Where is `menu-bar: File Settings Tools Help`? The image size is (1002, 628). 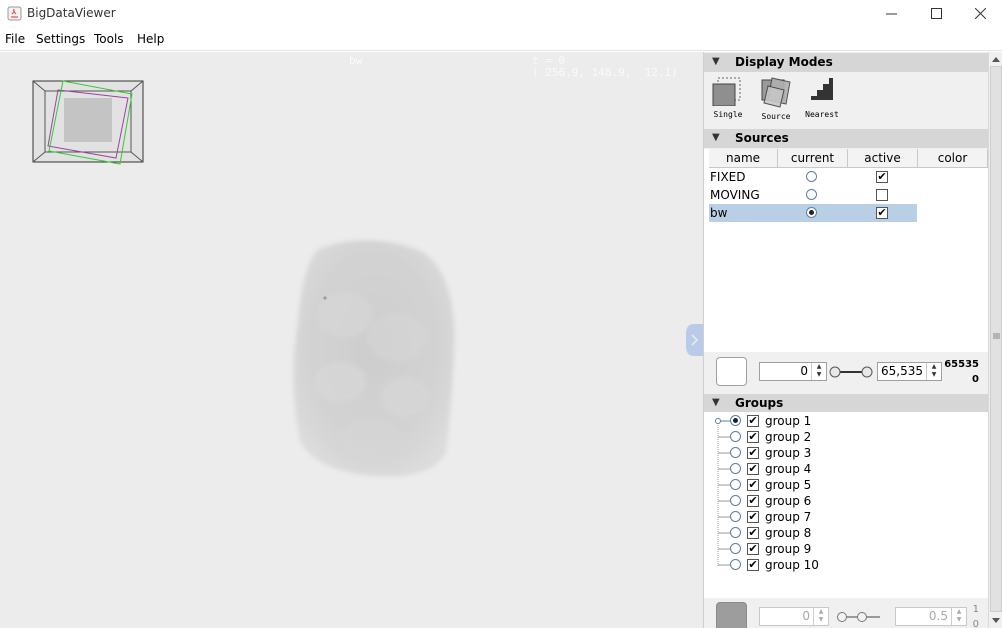 menu-bar: File Settings Tools Help is located at coordinates (501, 39).